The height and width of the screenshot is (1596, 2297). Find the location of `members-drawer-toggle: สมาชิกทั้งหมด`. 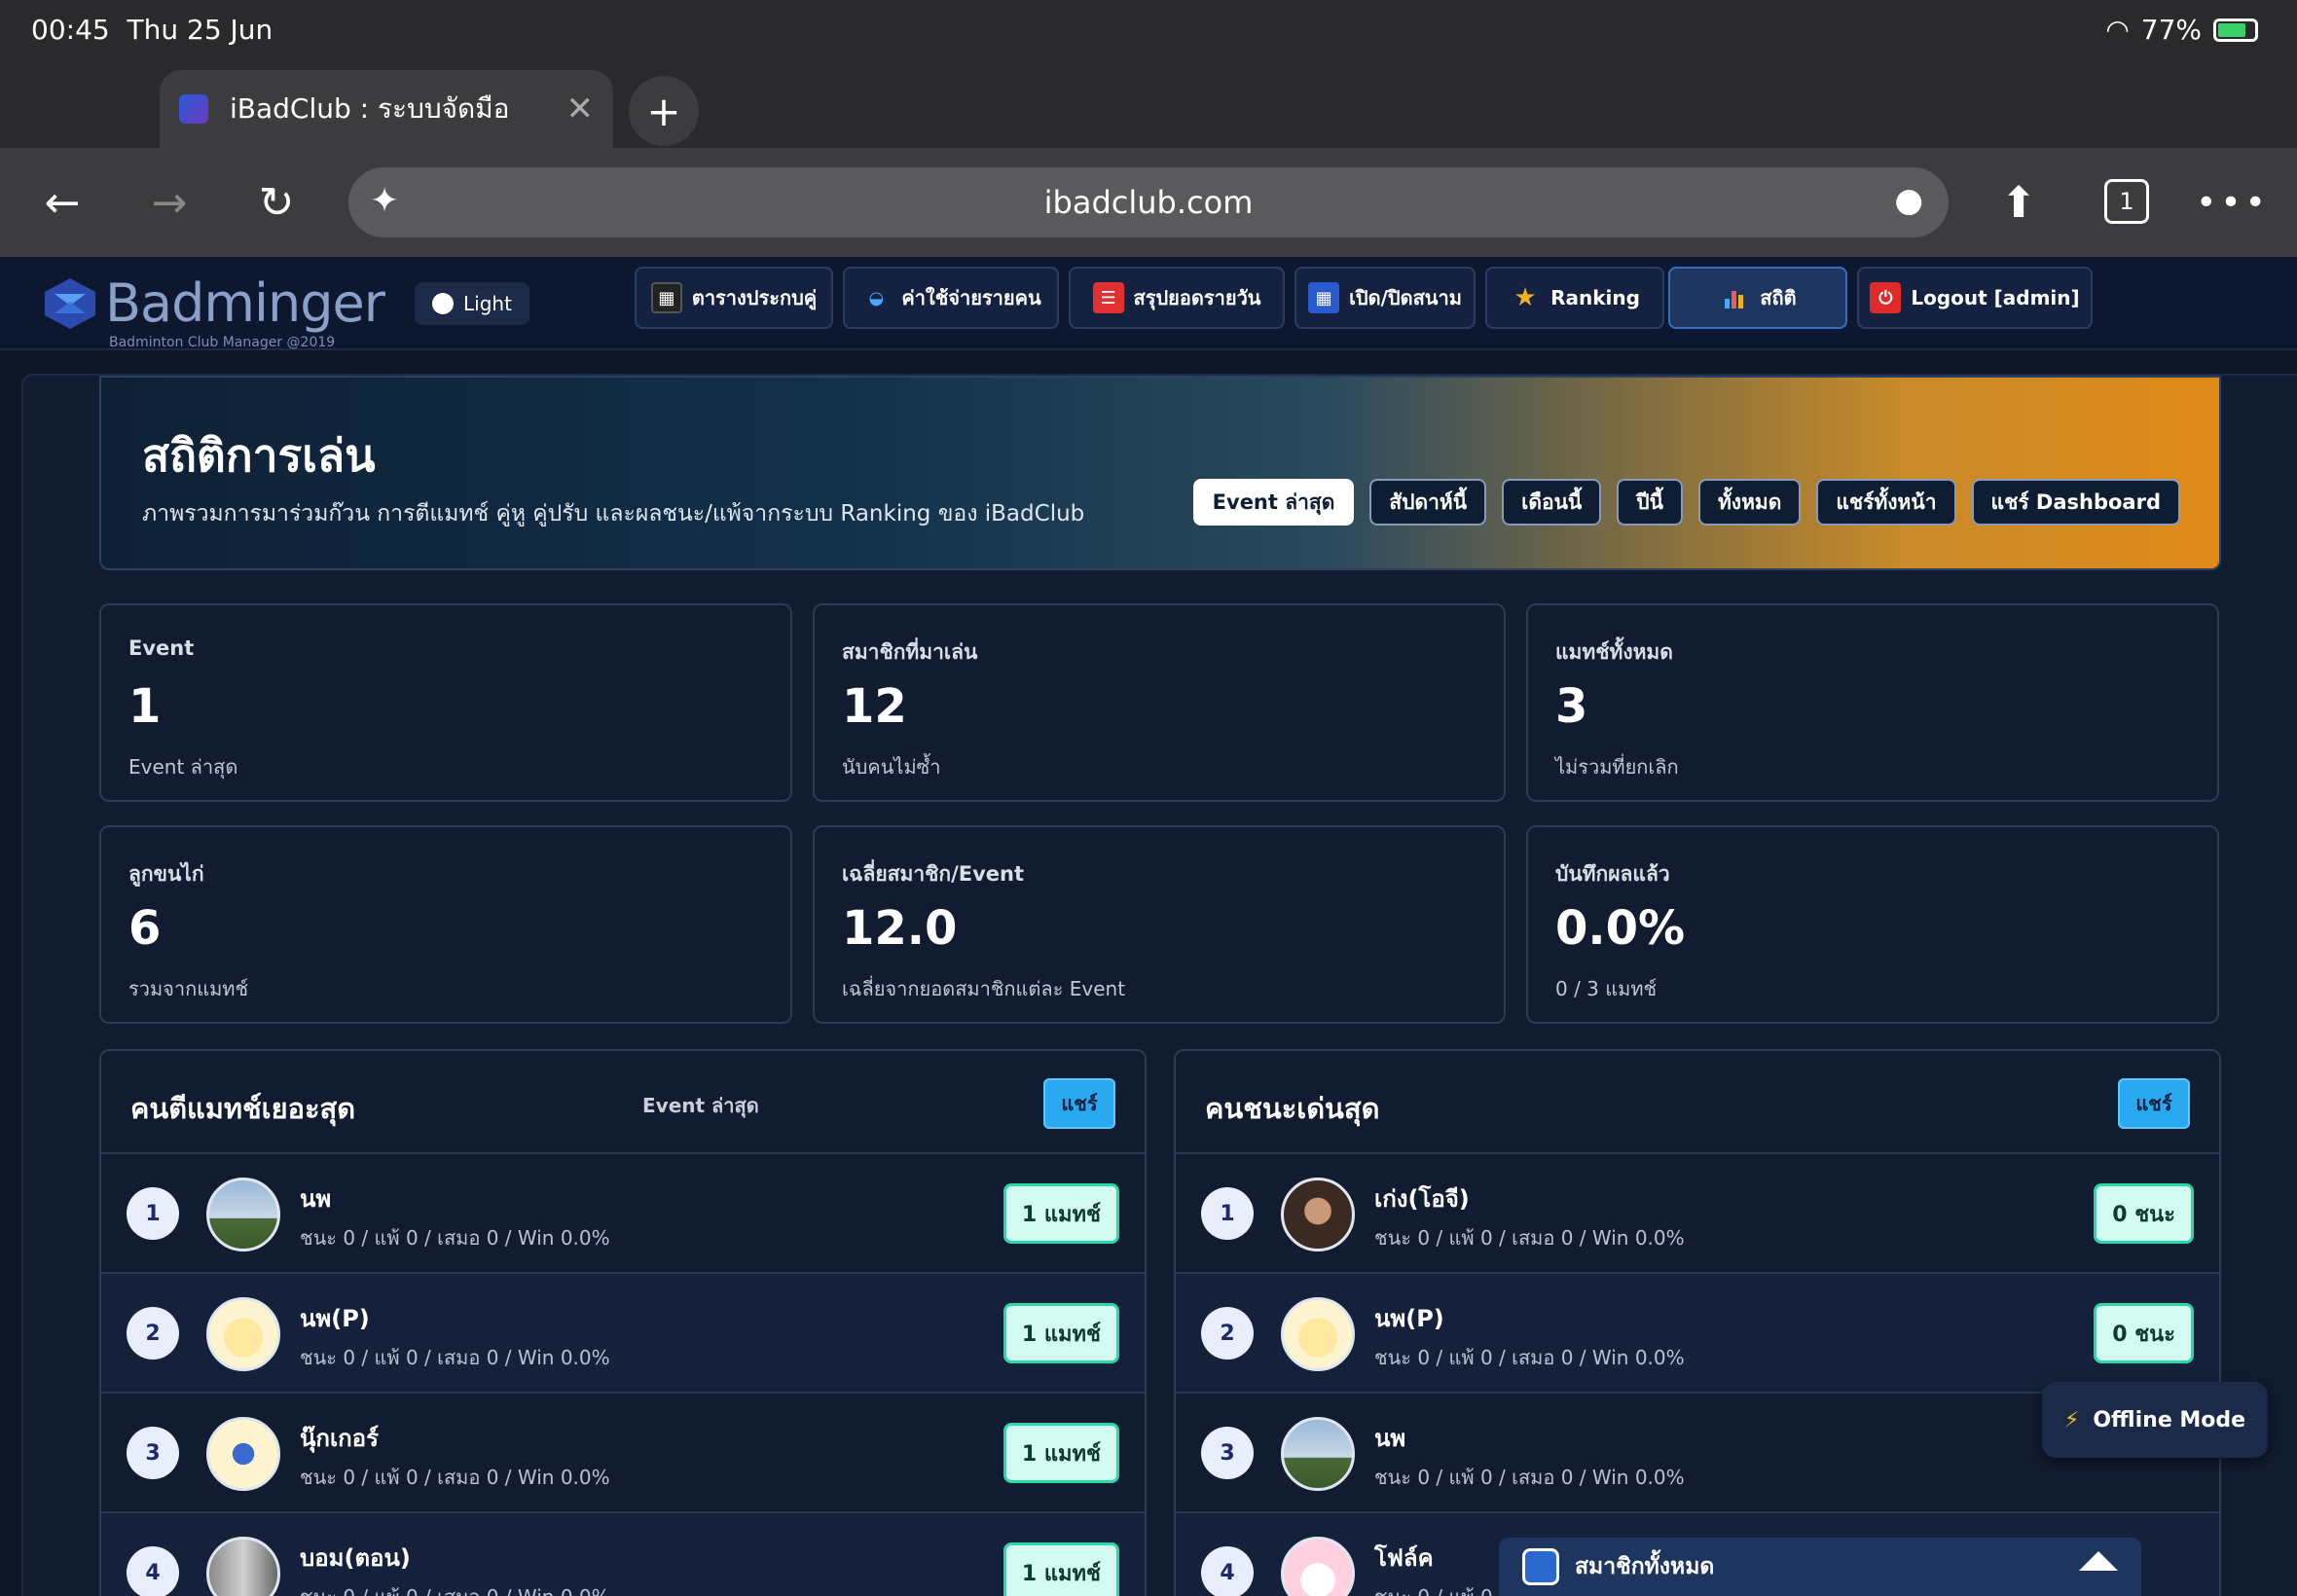

members-drawer-toggle: สมาชิกทั้งหมด is located at coordinates (1820, 1567).